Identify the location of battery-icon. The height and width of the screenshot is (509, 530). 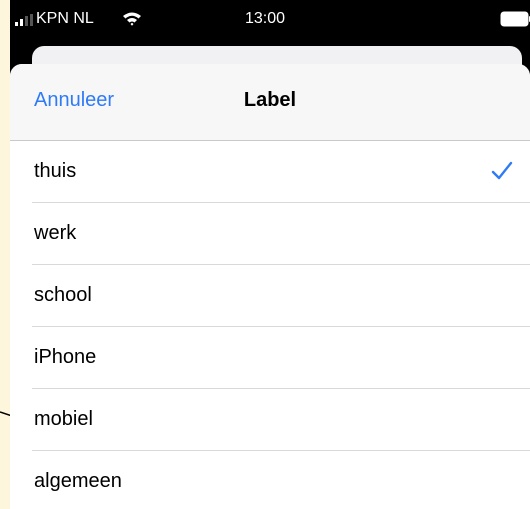
(515, 19).